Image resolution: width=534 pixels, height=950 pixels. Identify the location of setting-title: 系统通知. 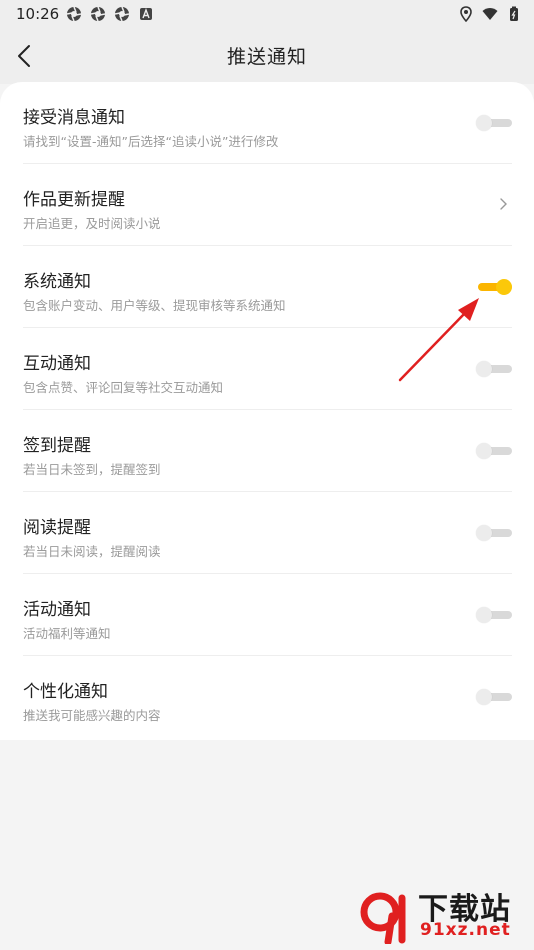
(57, 282).